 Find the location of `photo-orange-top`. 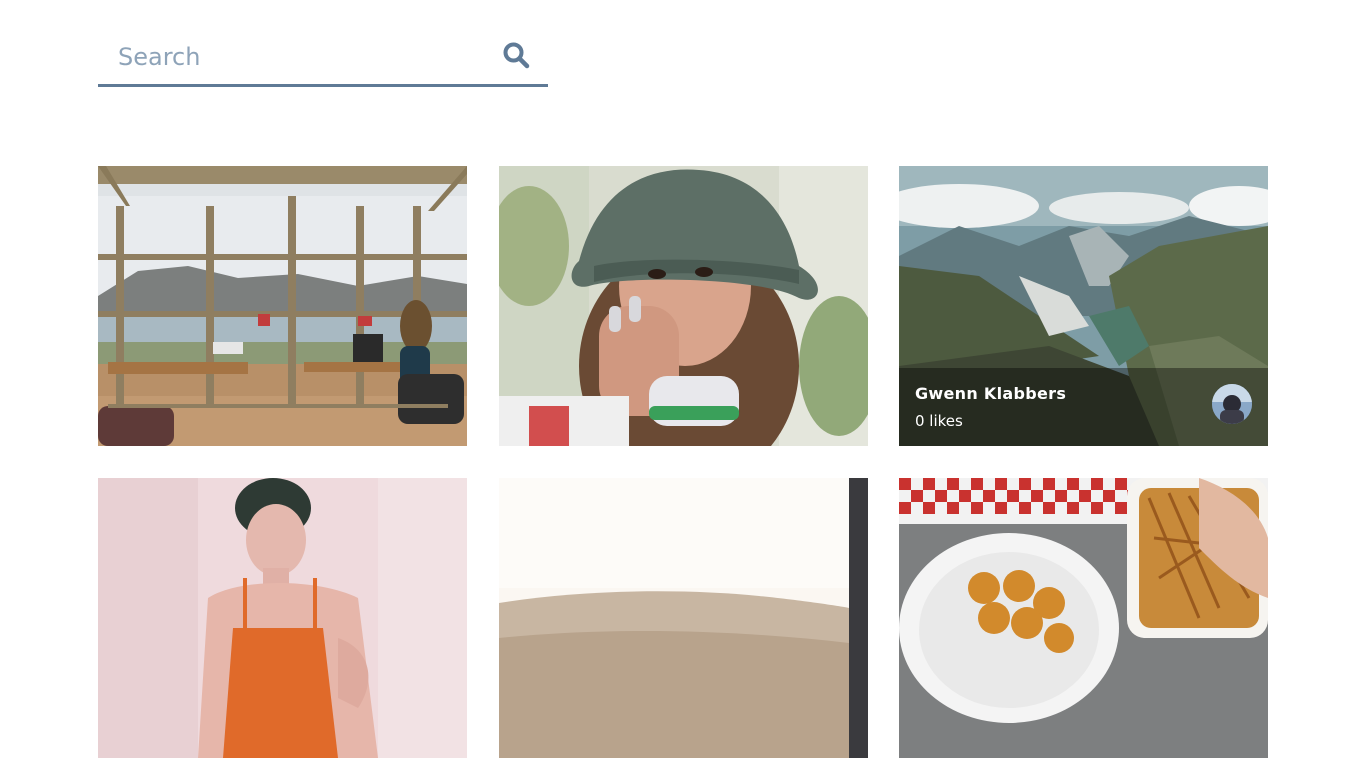

photo-orange-top is located at coordinates (282, 618).